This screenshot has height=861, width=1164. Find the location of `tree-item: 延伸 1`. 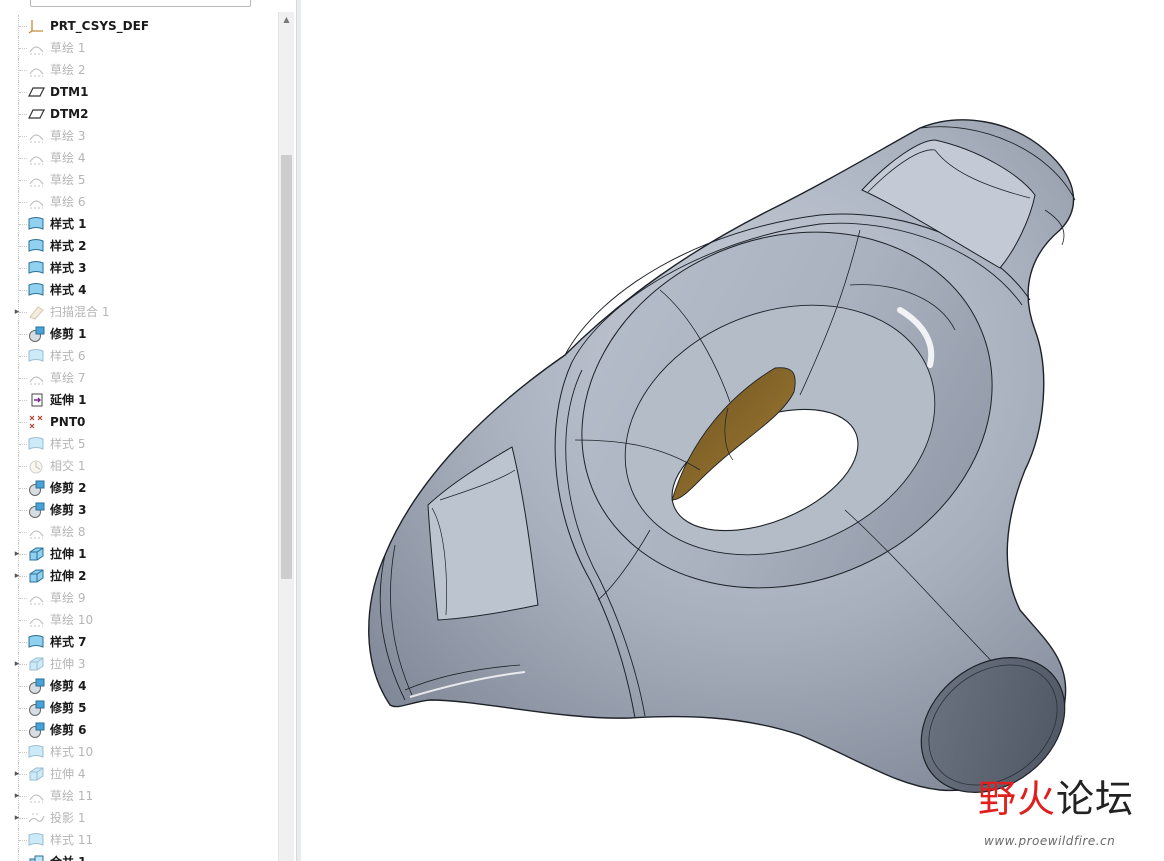

tree-item: 延伸 1 is located at coordinates (139, 400).